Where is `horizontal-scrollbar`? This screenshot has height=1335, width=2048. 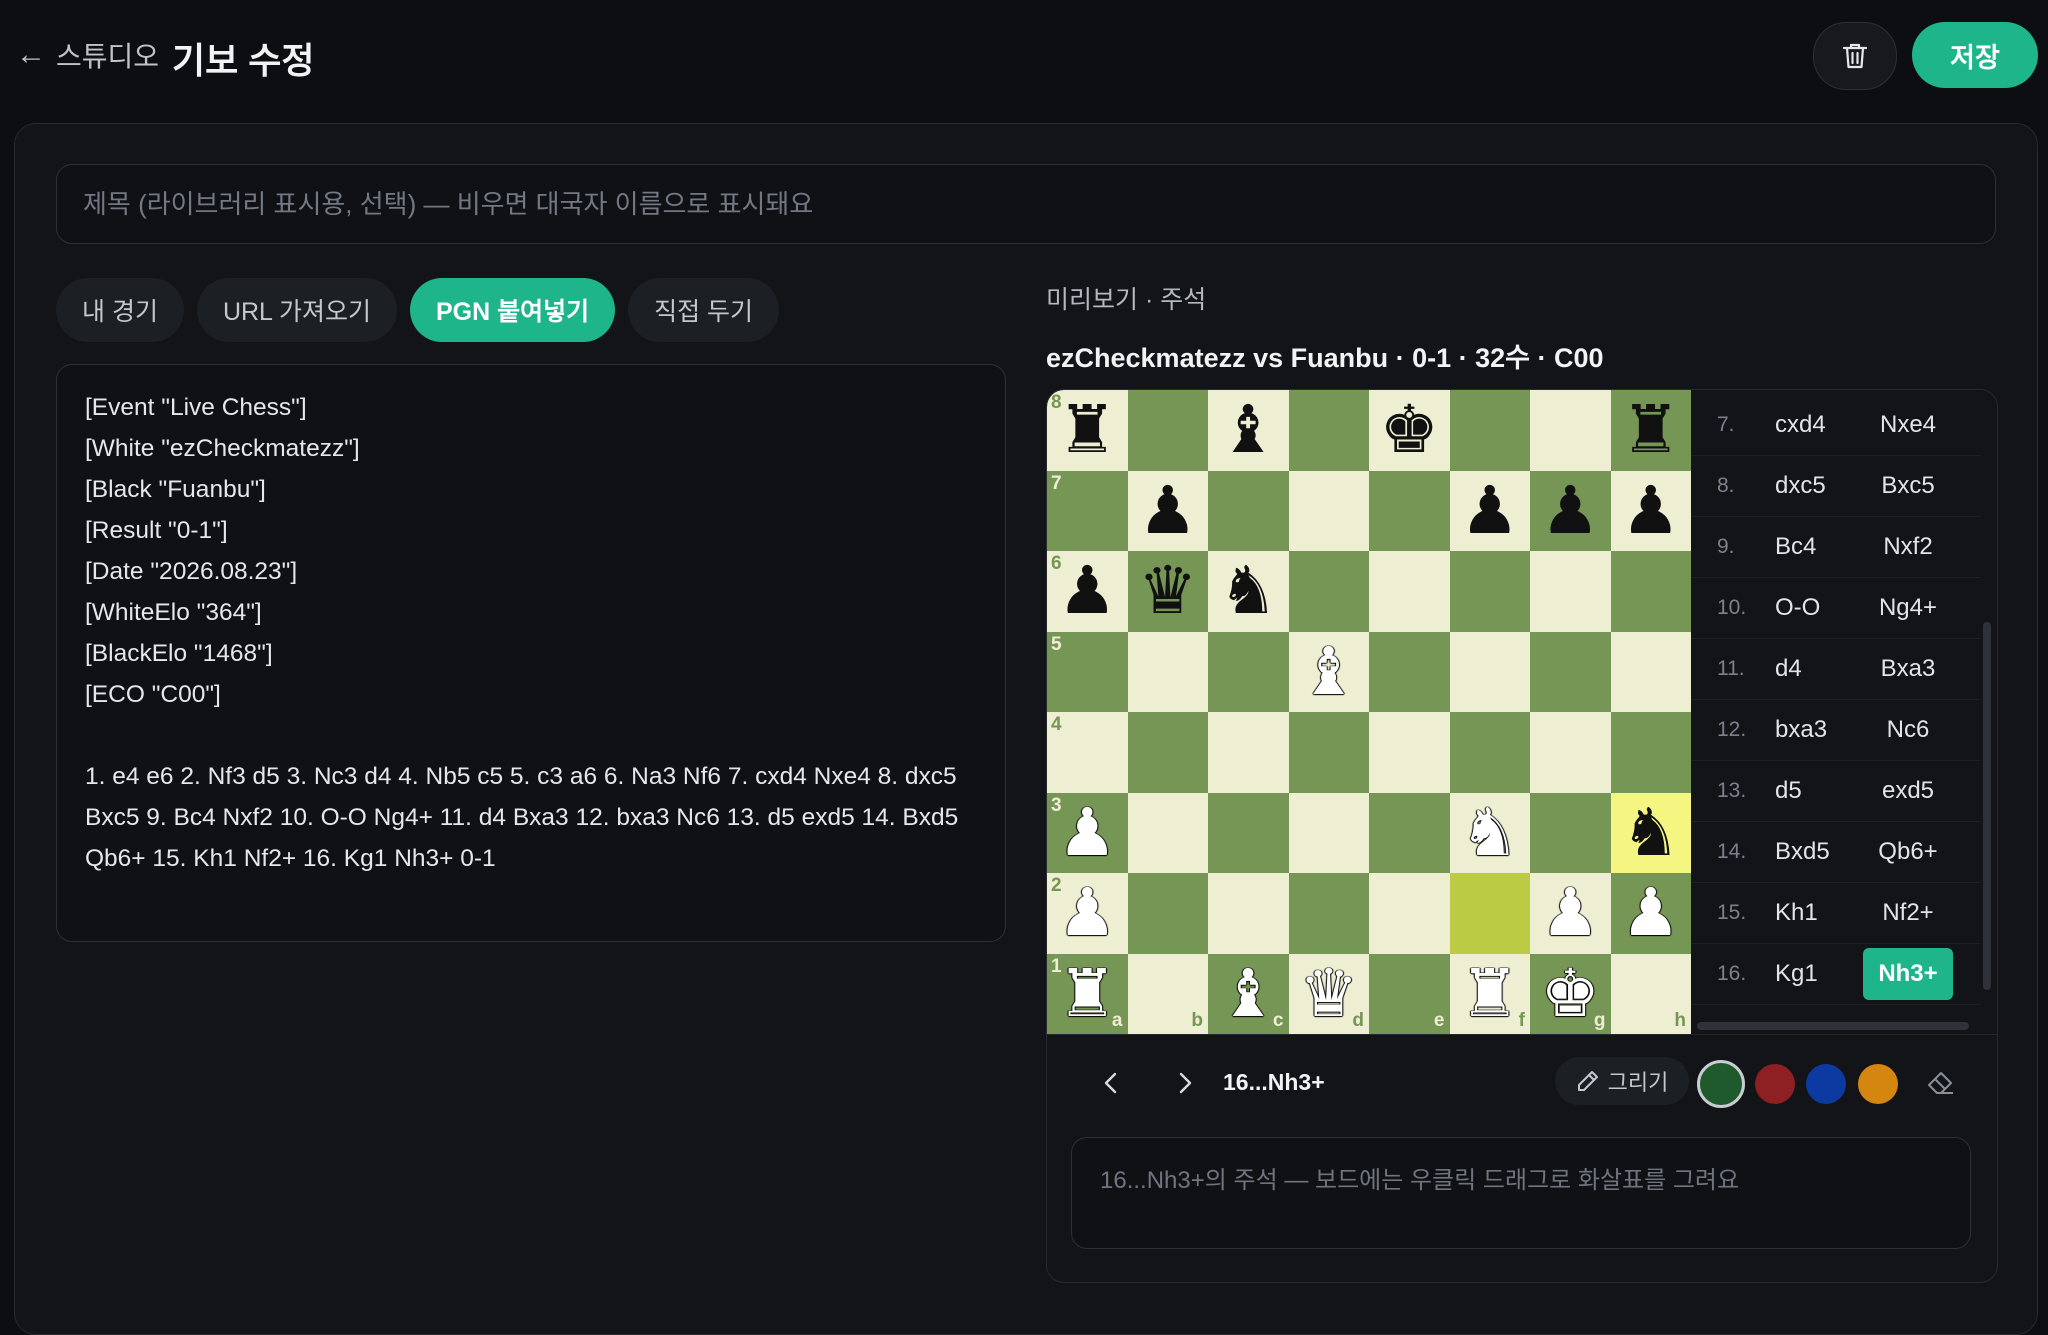
horizontal-scrollbar is located at coordinates (1833, 1026).